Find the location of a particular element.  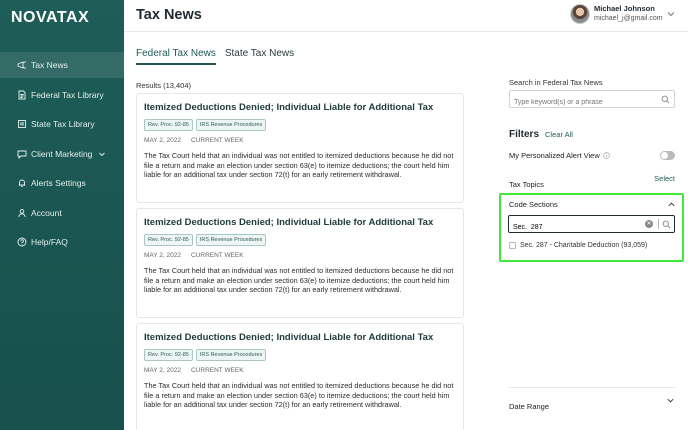

tab-state-tax-news: State Tax News is located at coordinates (259, 56).